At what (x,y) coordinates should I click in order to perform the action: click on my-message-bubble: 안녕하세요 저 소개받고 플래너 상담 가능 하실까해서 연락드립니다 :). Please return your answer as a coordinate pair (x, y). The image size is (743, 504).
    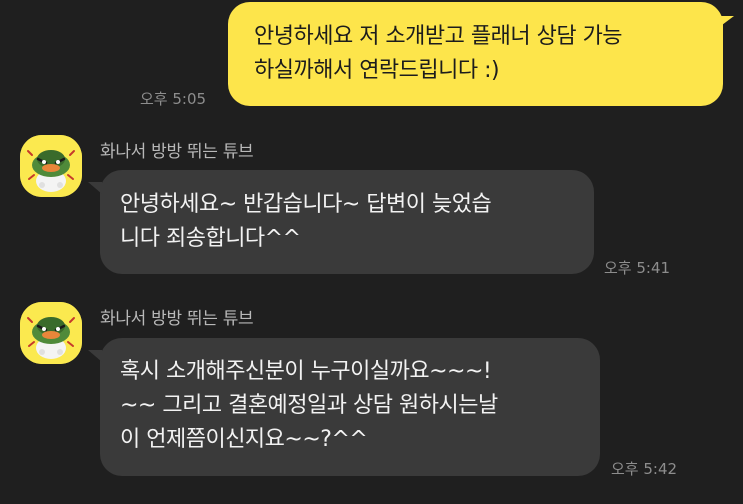
    Looking at the image, I should click on (475, 54).